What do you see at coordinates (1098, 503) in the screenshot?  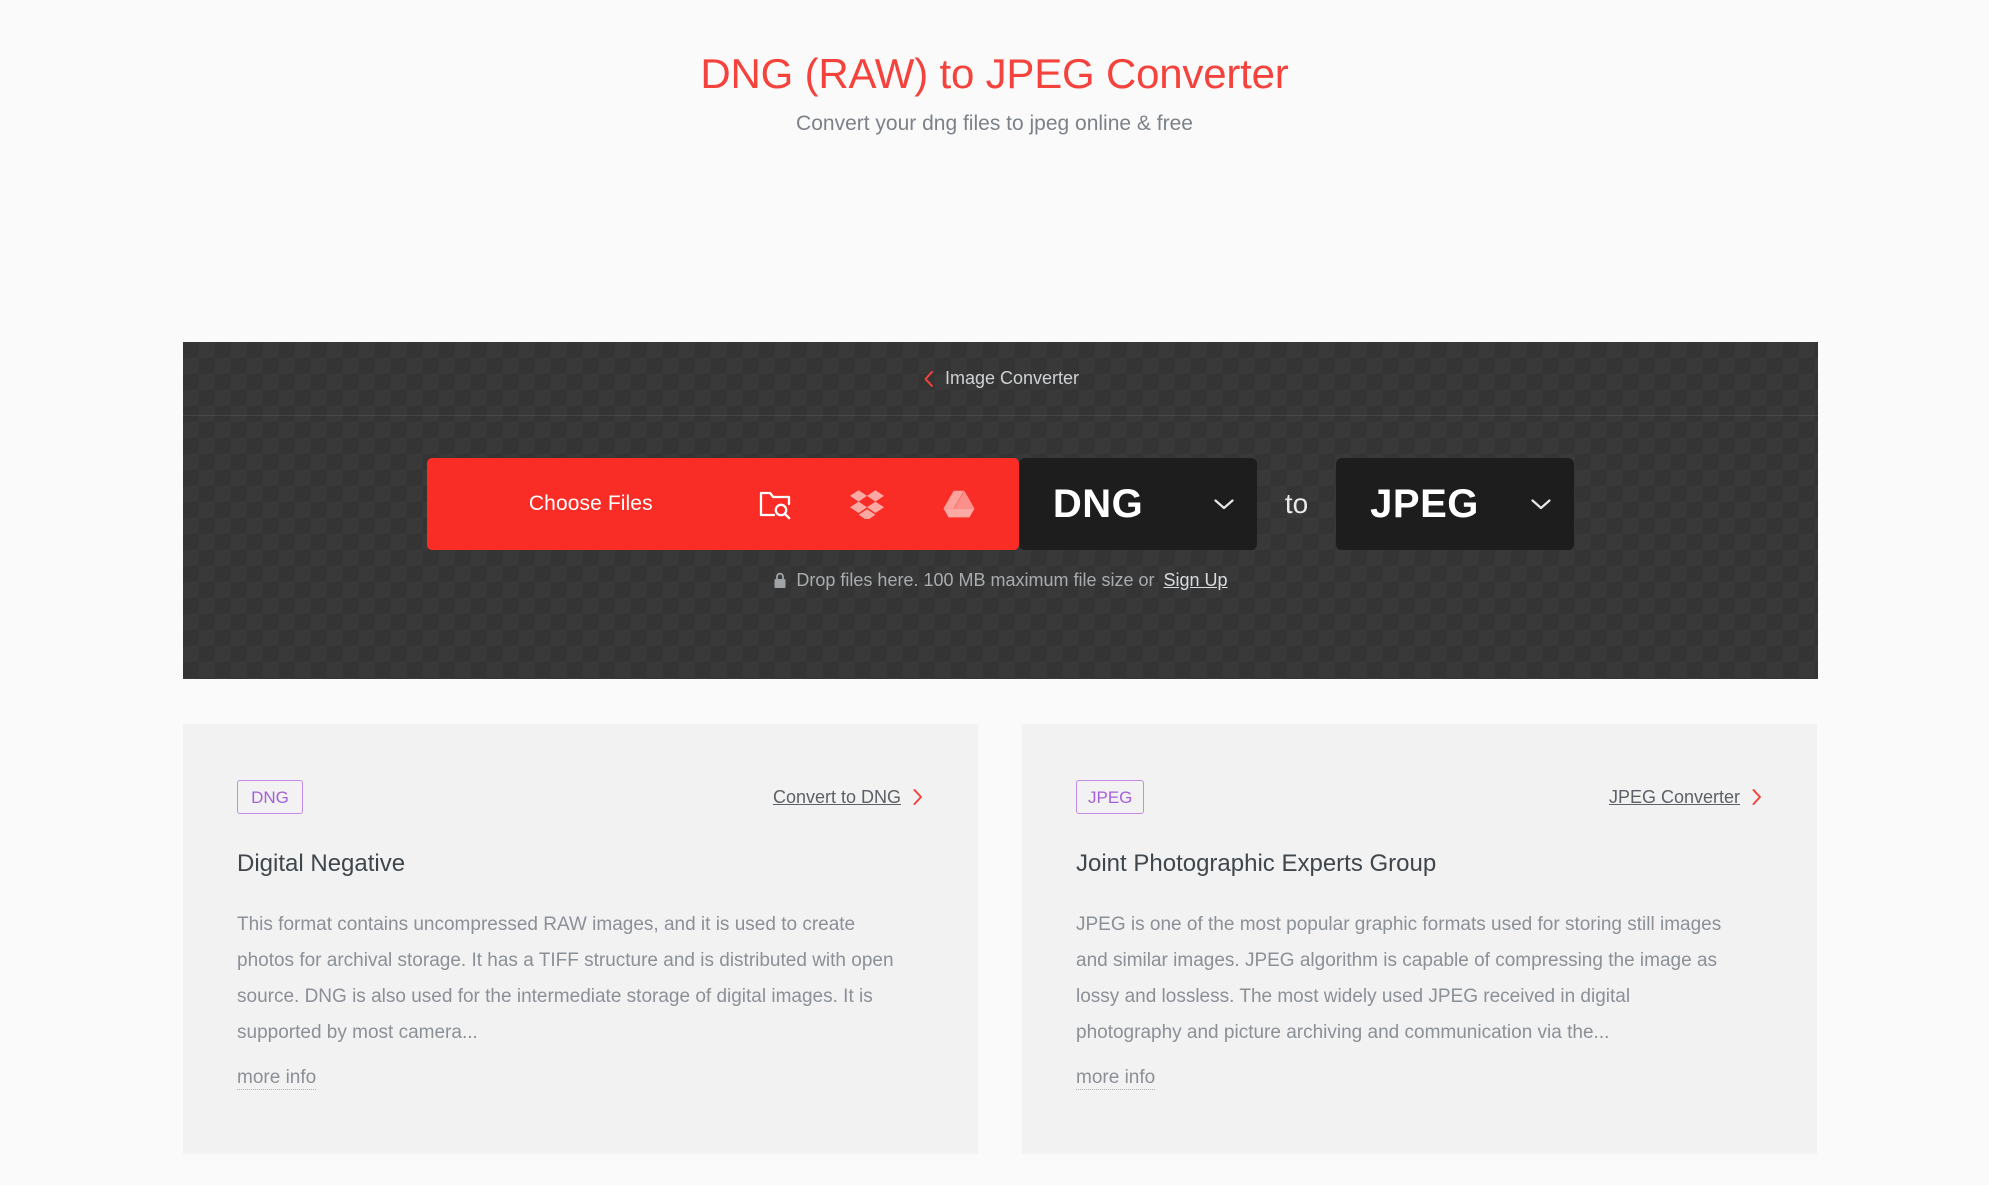 I see `source-format-value: DNG` at bounding box center [1098, 503].